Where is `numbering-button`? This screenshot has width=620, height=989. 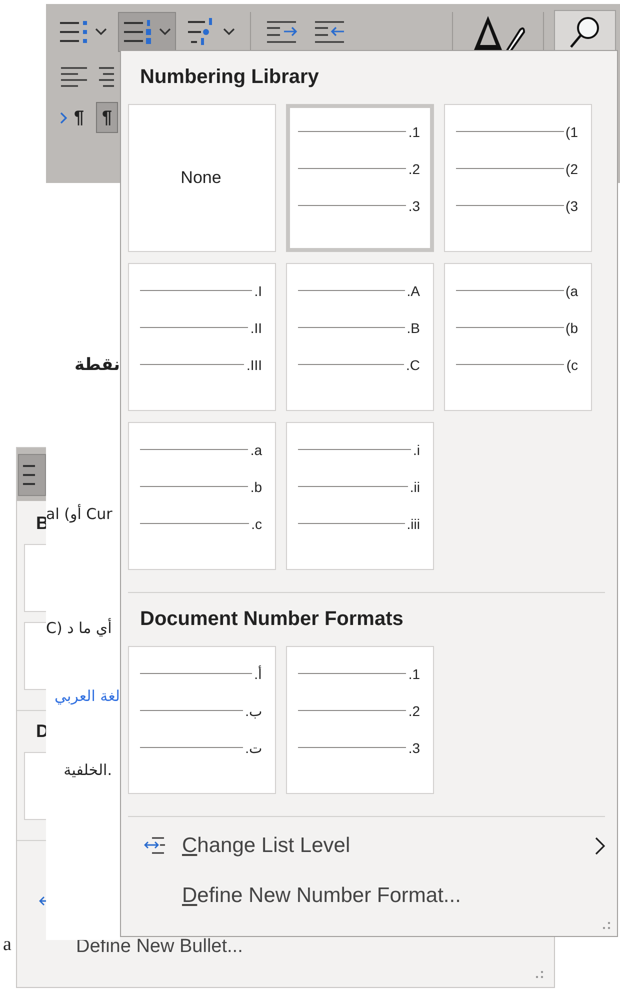
numbering-button is located at coordinates (147, 32).